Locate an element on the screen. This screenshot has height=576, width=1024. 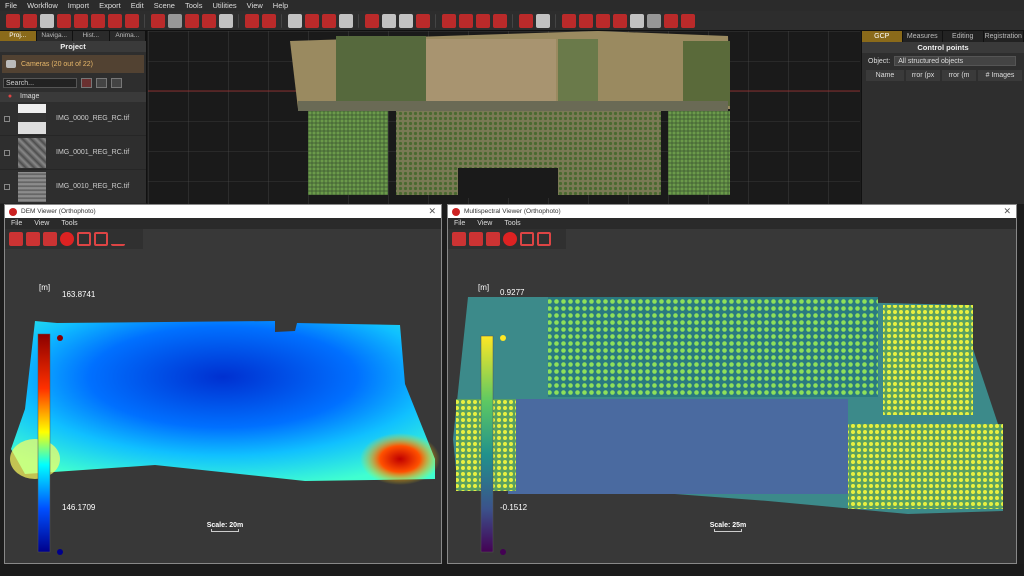
col-images: # Images is located at coordinates (1000, 75).